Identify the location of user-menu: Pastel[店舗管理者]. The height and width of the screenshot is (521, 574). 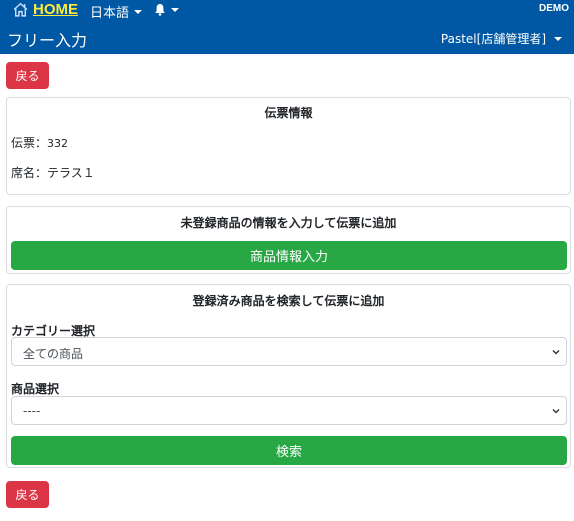
(501, 38).